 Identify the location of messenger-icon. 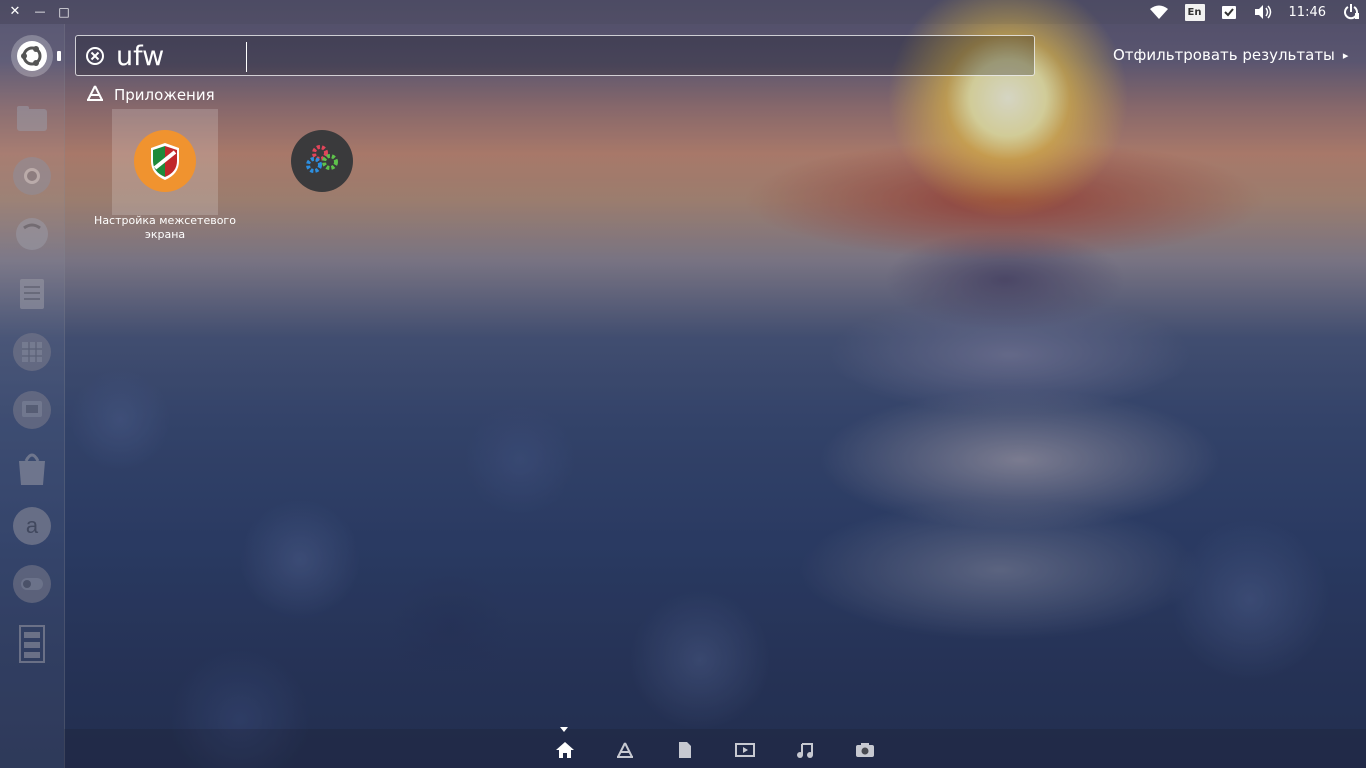
(32, 234).